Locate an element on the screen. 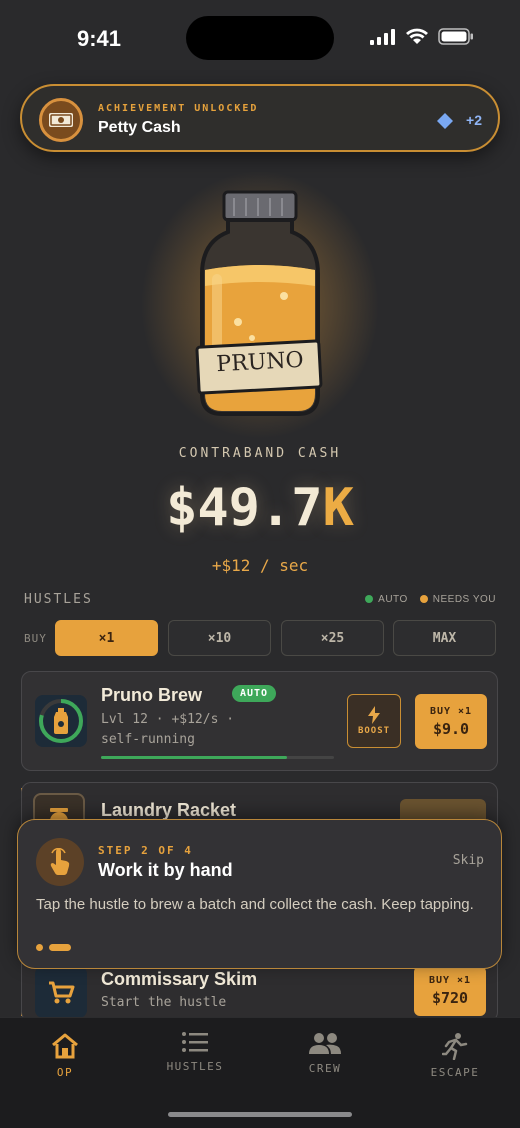  buy-x10-button: ×10 is located at coordinates (219, 638).